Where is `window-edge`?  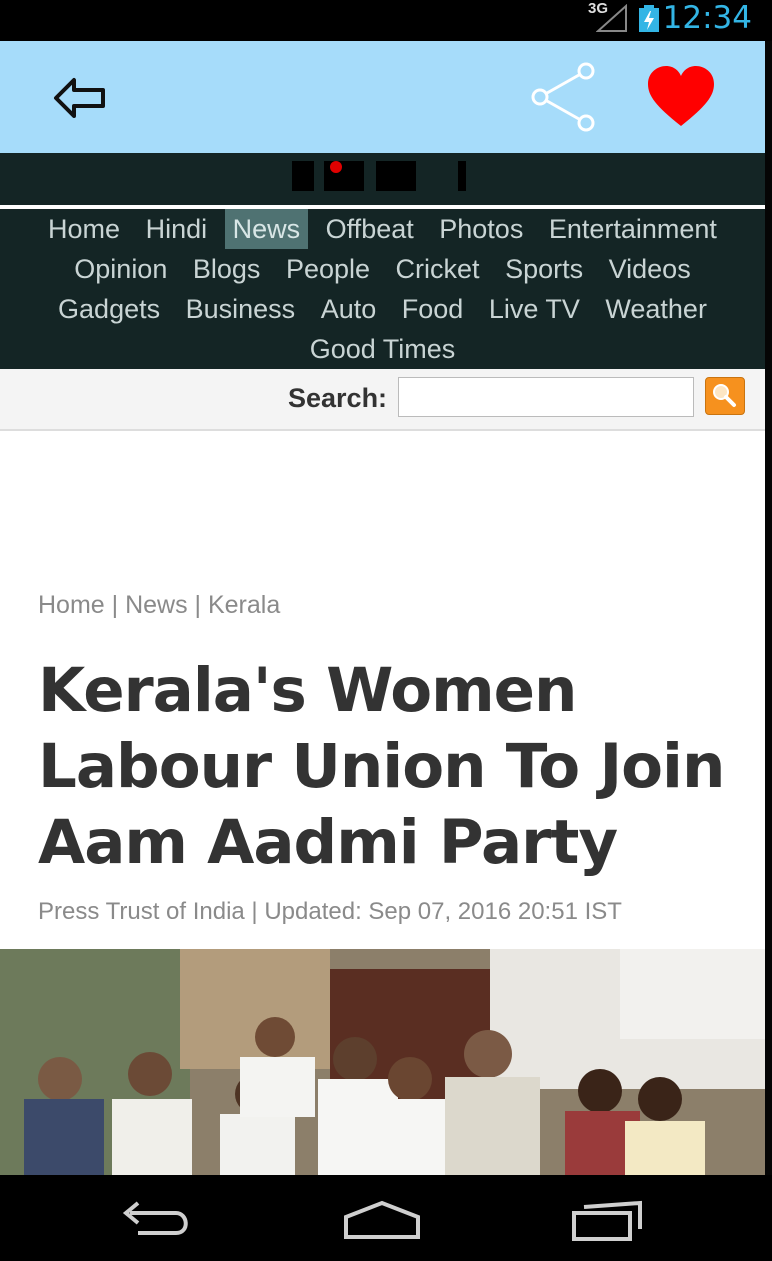 window-edge is located at coordinates (768, 608).